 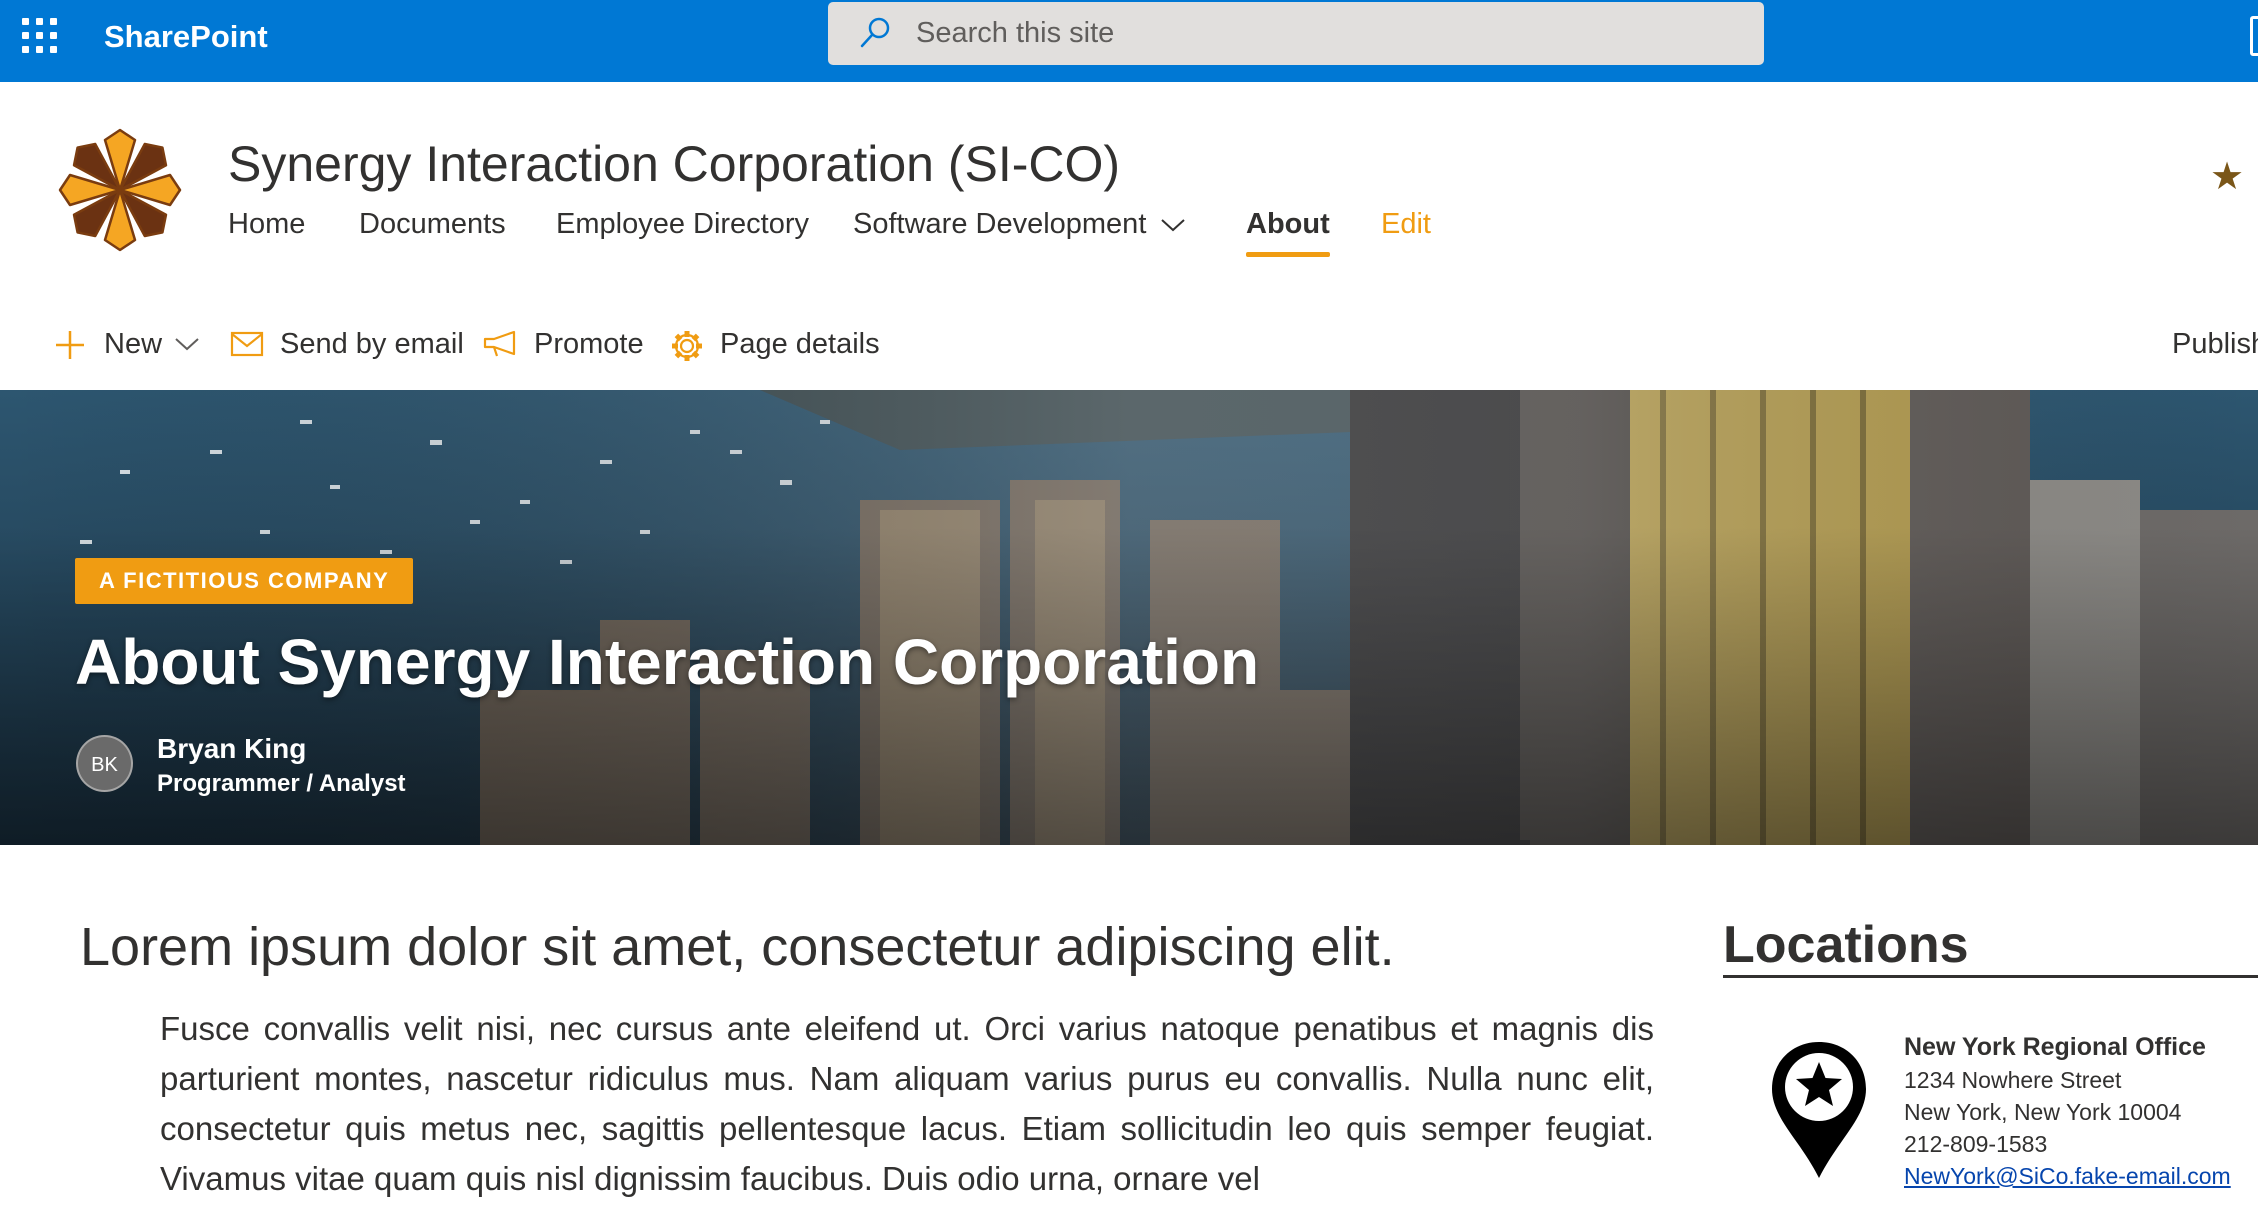 What do you see at coordinates (247, 344) in the screenshot?
I see `mail-icon` at bounding box center [247, 344].